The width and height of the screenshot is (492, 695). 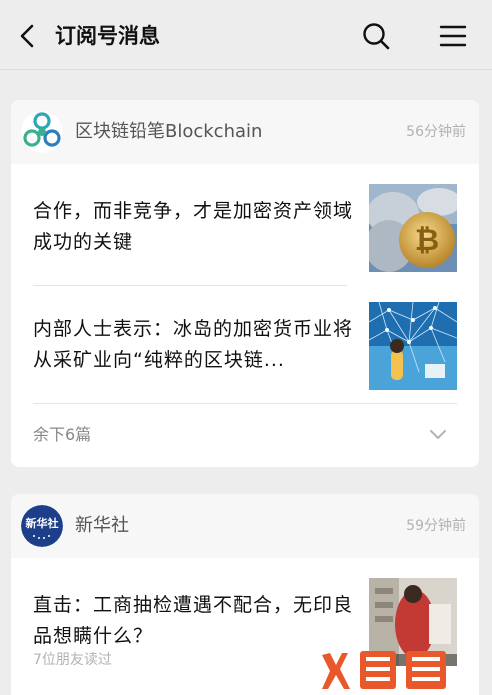 What do you see at coordinates (193, 227) in the screenshot?
I see `article-title: 合作，而非竞争，才是加密资产领域成功的关键` at bounding box center [193, 227].